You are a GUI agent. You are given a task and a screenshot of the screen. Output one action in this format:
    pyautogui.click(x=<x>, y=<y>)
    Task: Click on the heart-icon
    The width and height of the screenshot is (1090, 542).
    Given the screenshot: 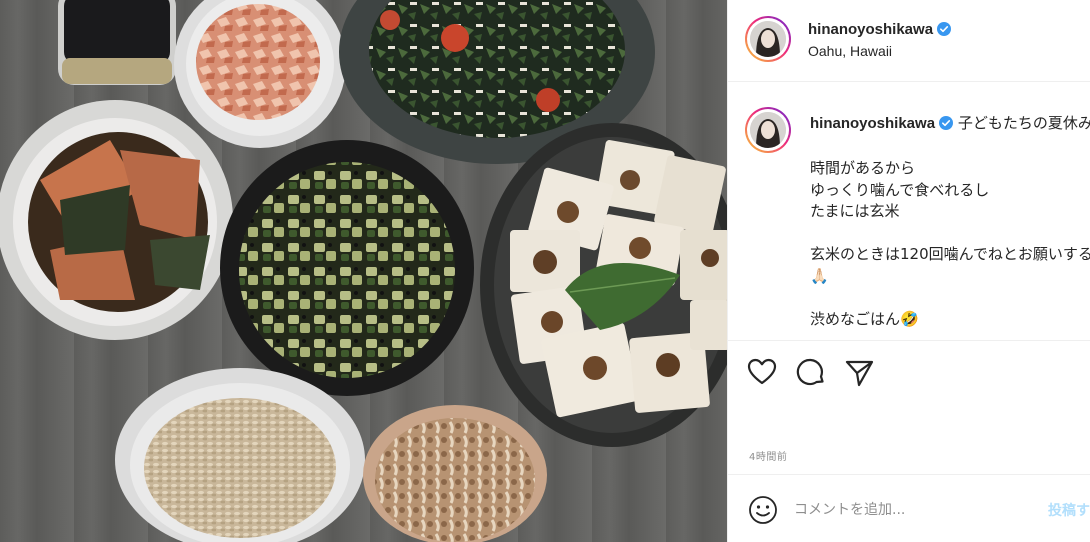 What is the action you would take?
    pyautogui.click(x=762, y=372)
    